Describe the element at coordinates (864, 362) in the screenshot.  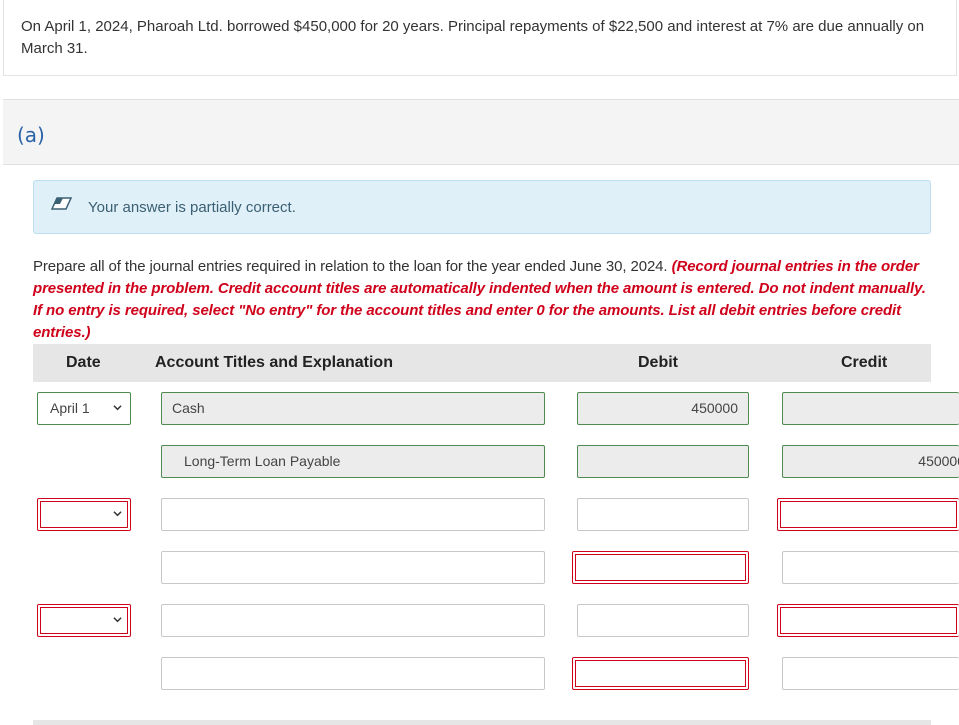
I see `header-credit: Credit` at that location.